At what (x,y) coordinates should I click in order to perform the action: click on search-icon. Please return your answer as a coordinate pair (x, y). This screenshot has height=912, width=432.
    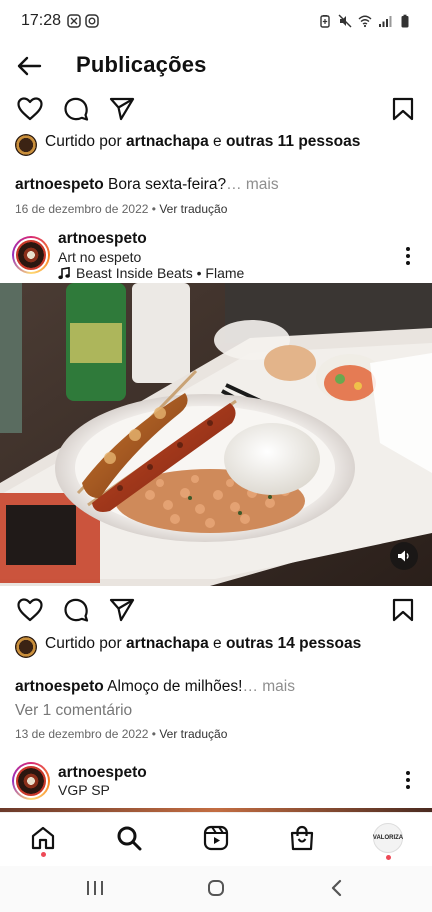
    Looking at the image, I should click on (129, 838).